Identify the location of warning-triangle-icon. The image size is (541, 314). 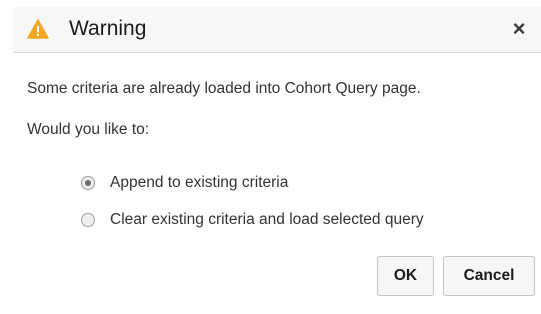
(38, 29).